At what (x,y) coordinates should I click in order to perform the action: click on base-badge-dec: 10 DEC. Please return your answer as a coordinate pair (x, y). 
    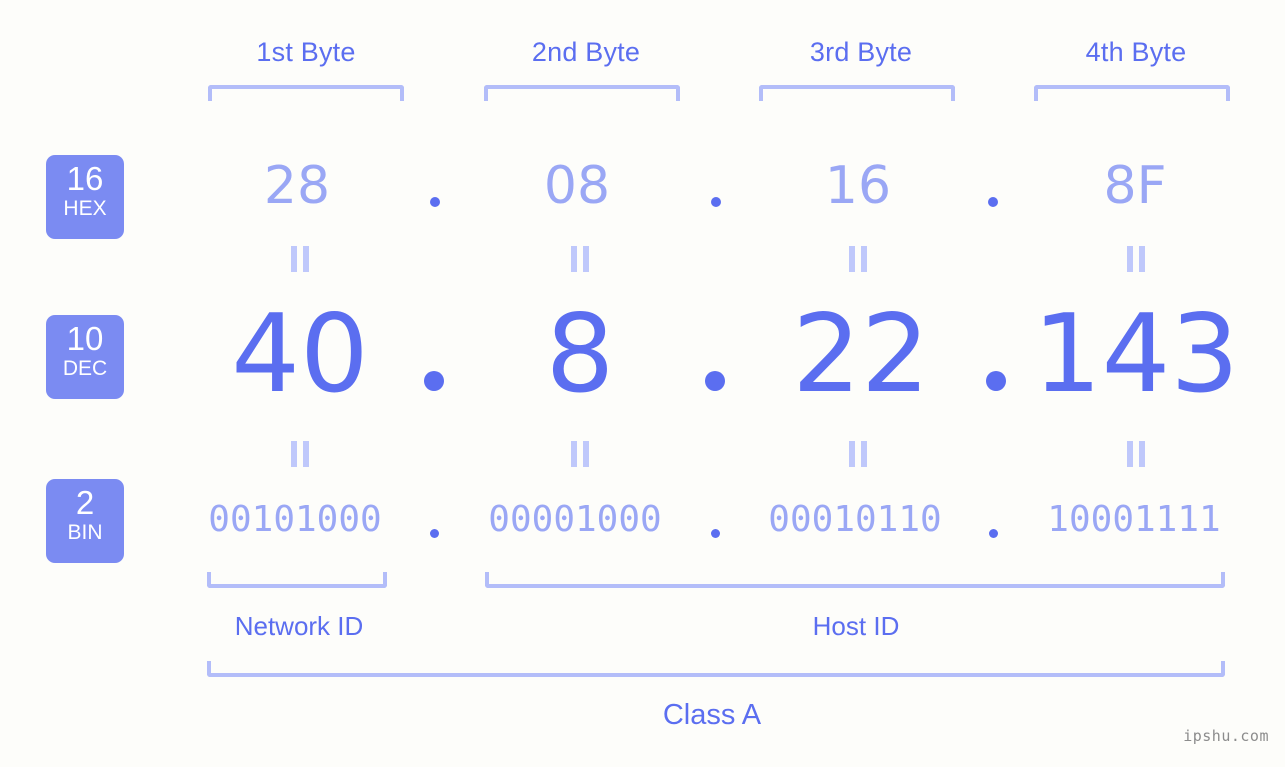
    Looking at the image, I should click on (85, 357).